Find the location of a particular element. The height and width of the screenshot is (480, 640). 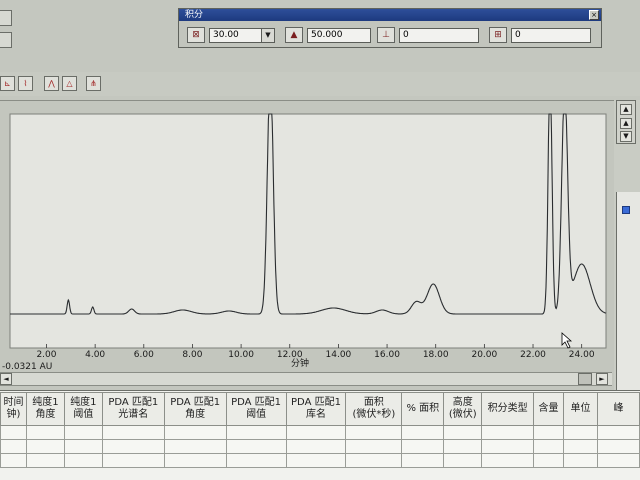

peak-width-field: 30.00 is located at coordinates (239, 35).